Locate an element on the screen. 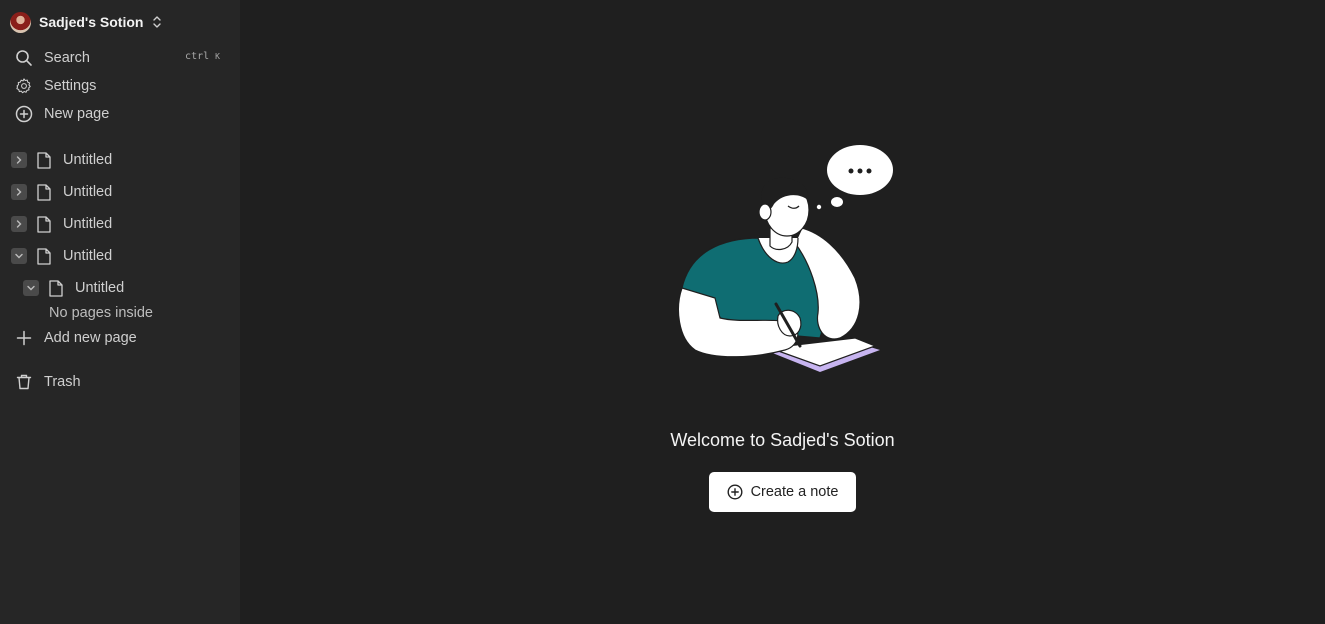 The height and width of the screenshot is (624, 1325). create-note-label: Create a note is located at coordinates (794, 492).